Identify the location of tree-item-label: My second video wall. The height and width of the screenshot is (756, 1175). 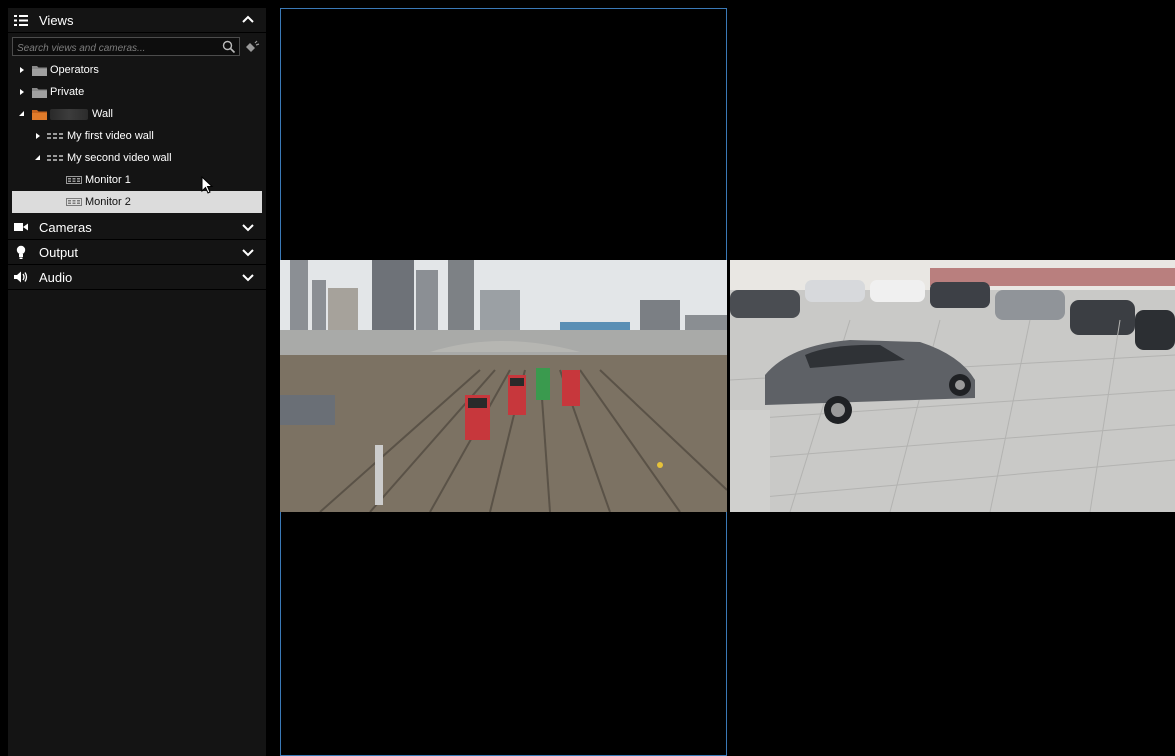
(119, 158).